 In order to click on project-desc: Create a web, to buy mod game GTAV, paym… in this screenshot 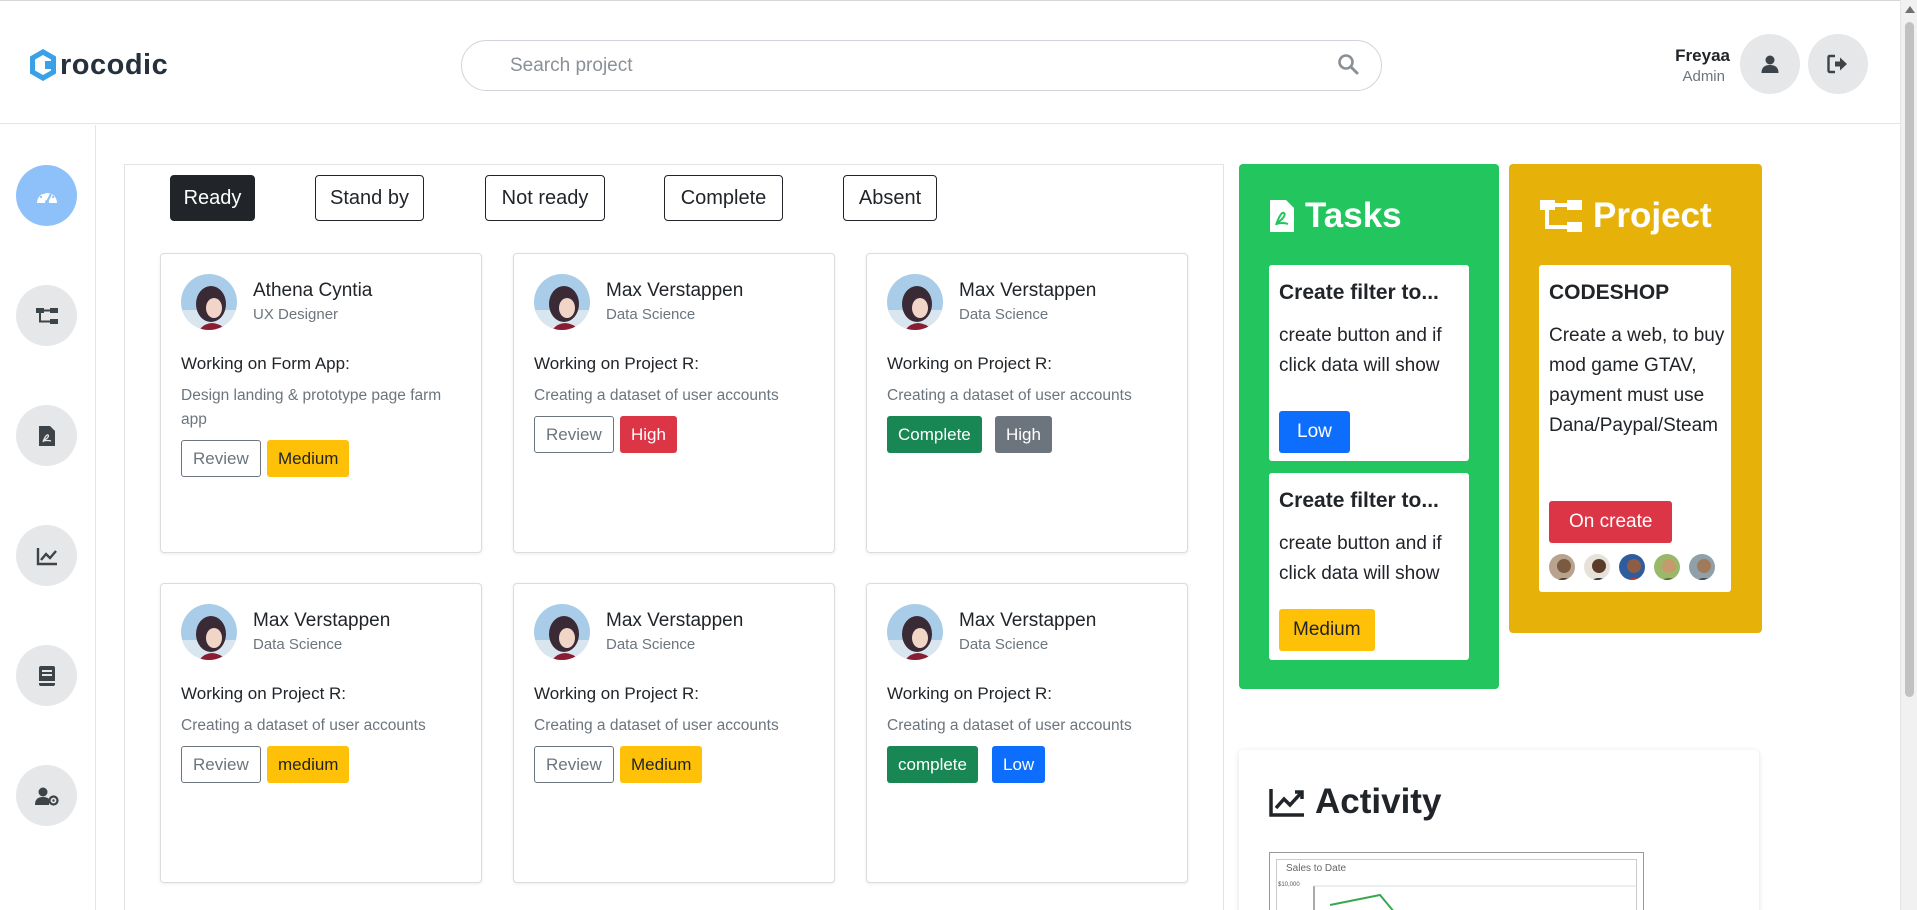, I will do `click(1637, 380)`.